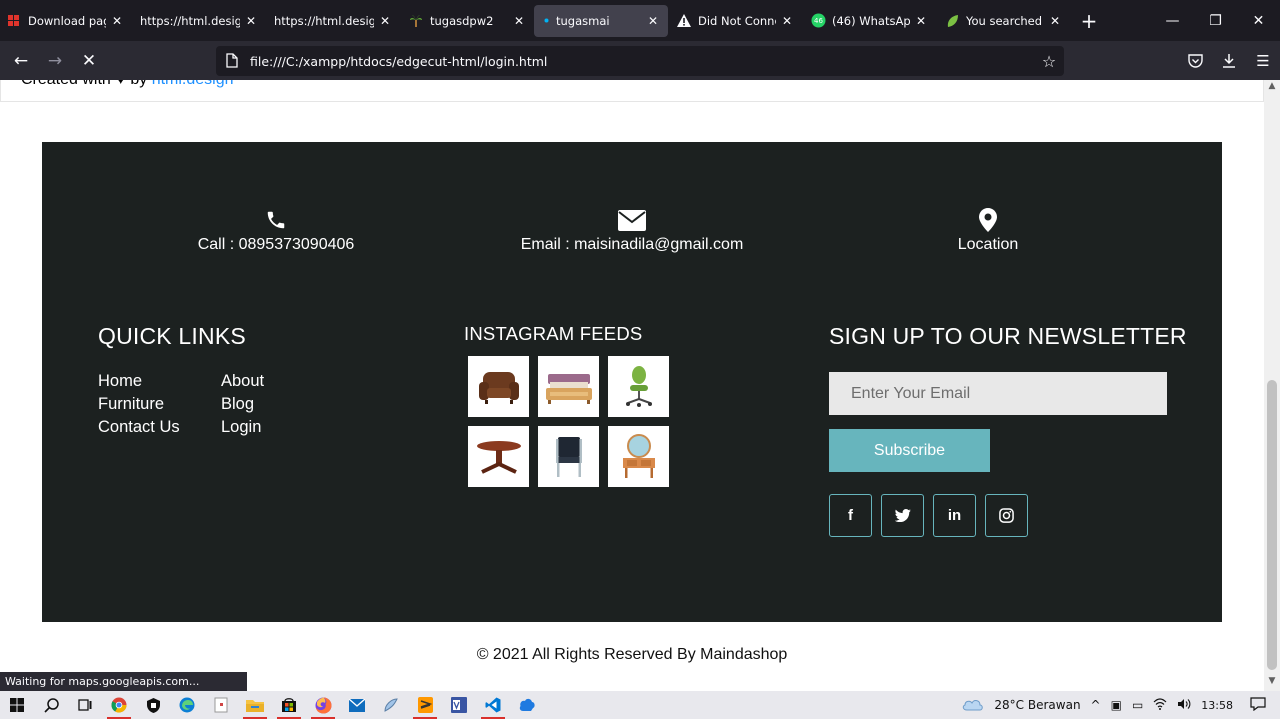 The width and height of the screenshot is (1280, 719). What do you see at coordinates (850, 515) in the screenshot?
I see `facebook-icon: f` at bounding box center [850, 515].